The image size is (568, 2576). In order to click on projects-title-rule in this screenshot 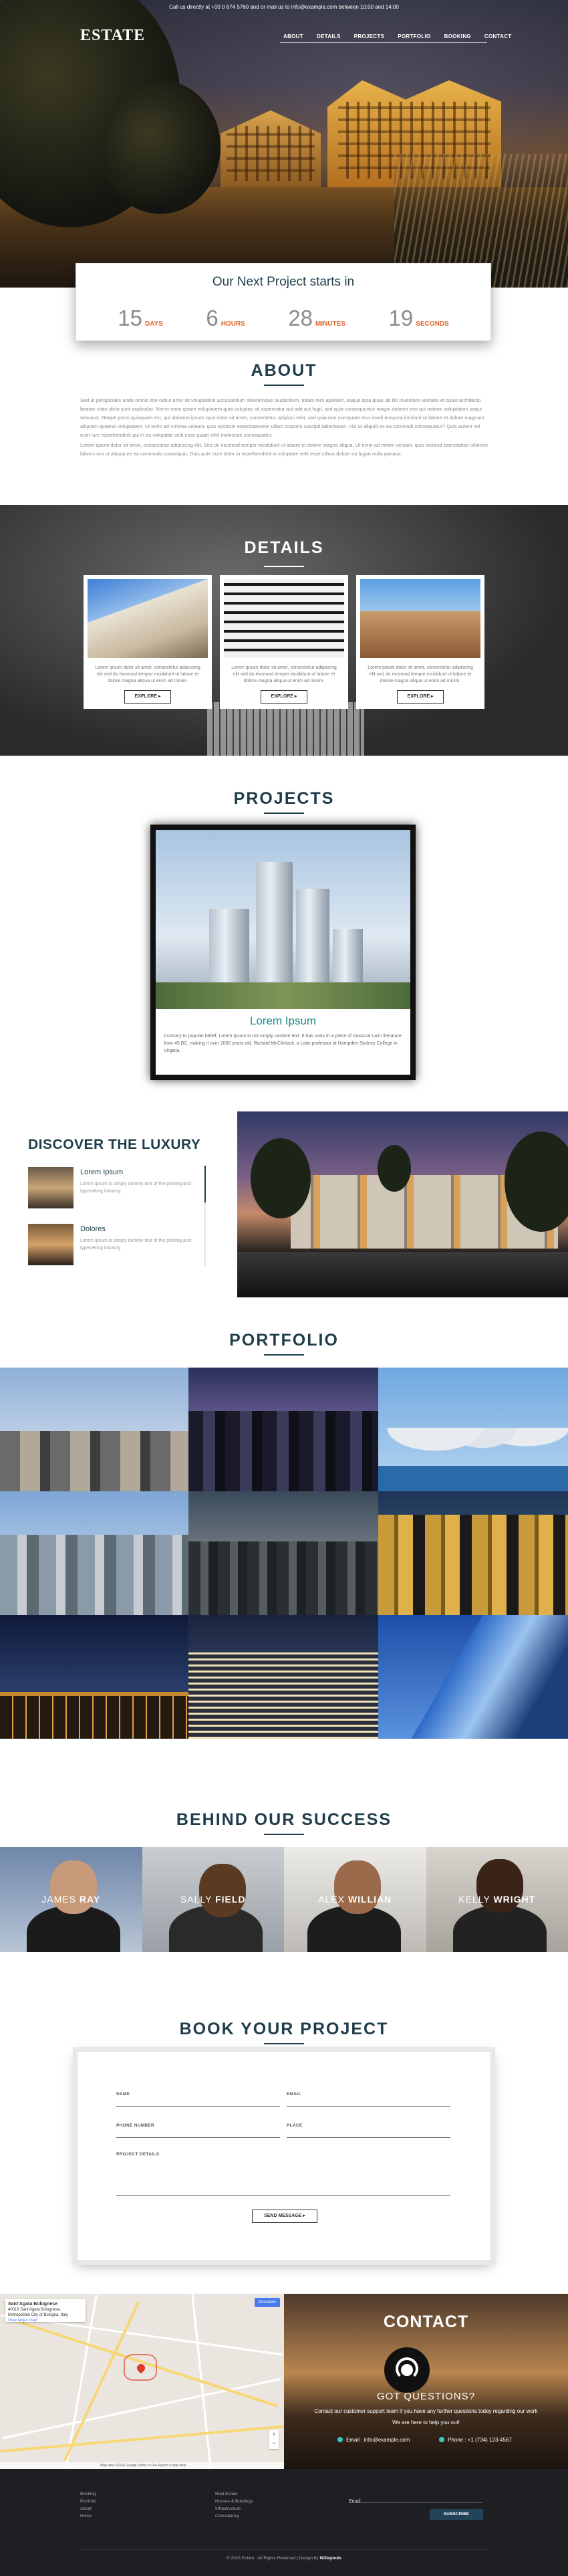, I will do `click(284, 813)`.